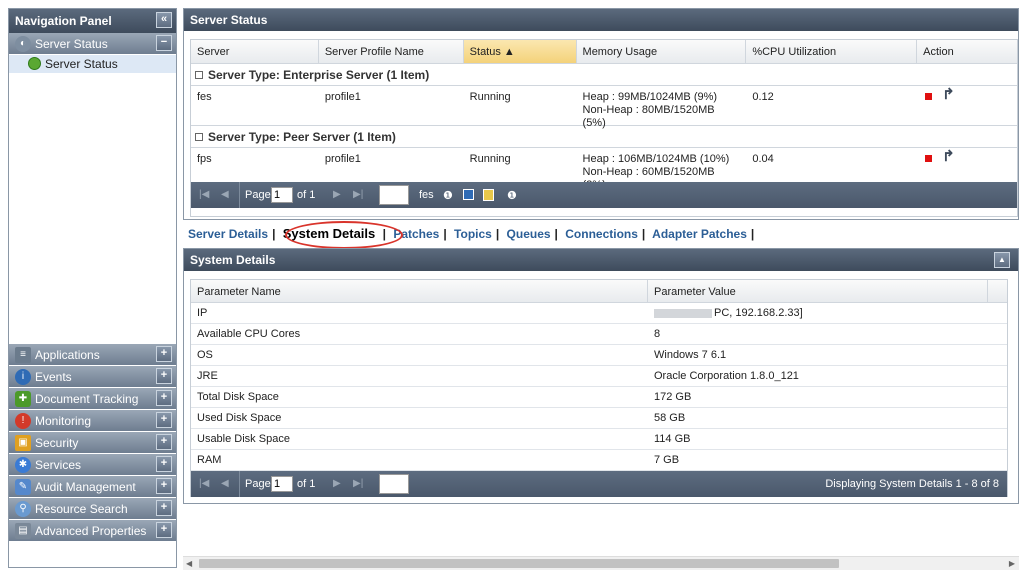 Image resolution: width=1023 pixels, height=575 pixels. Describe the element at coordinates (1012, 563) in the screenshot. I see `scroll-right-icon: ▶` at that location.